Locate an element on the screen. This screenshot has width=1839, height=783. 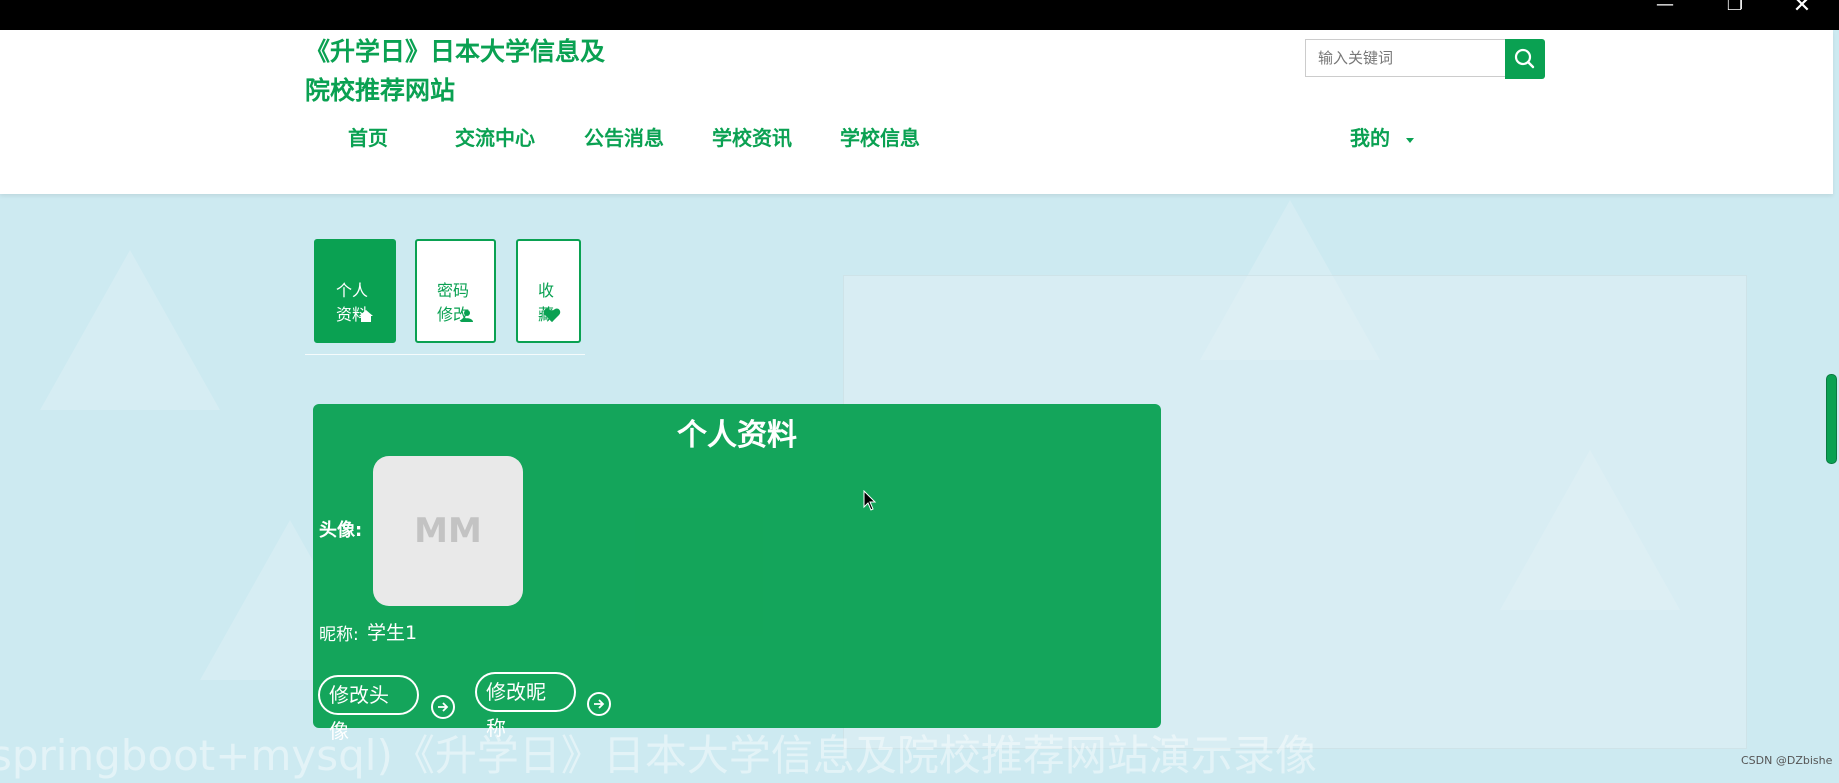
footer-credit: CSDN @DZbishe is located at coordinates (1787, 760).